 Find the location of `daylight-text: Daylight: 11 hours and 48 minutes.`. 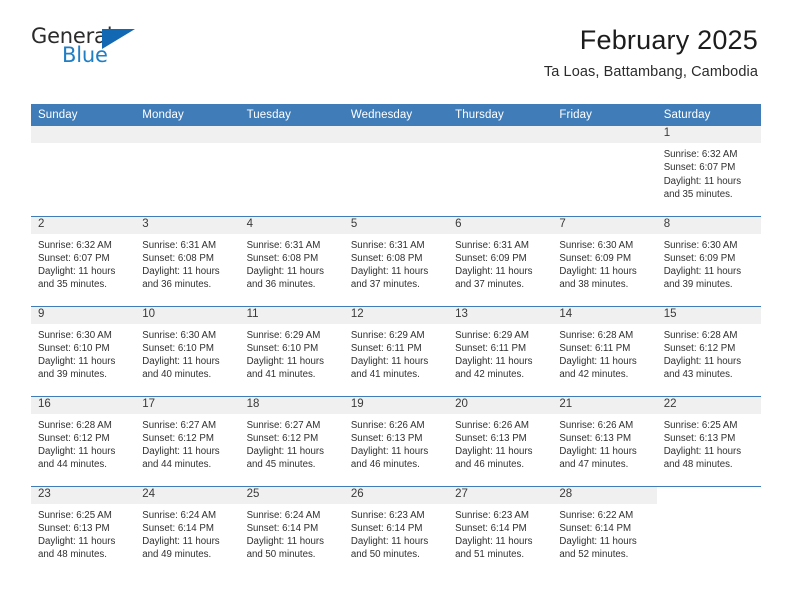

daylight-text: Daylight: 11 hours and 48 minutes. is located at coordinates (77, 548).